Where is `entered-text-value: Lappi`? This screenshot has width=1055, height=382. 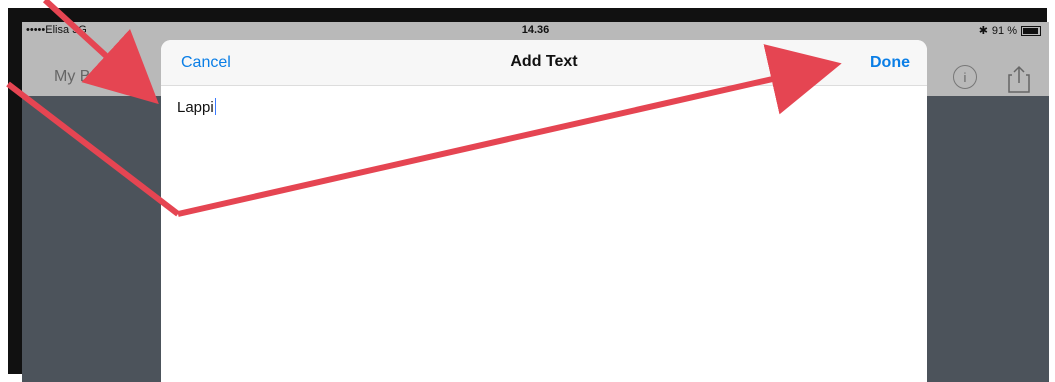
entered-text-value: Lappi is located at coordinates (195, 107).